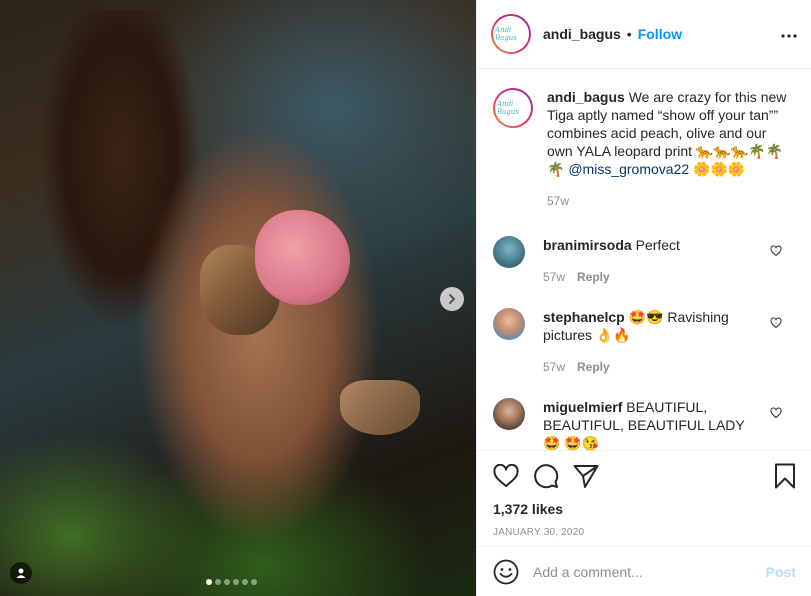  Describe the element at coordinates (717, 169) in the screenshot. I see `caption-trailing: 🌼🌼🌼` at that location.